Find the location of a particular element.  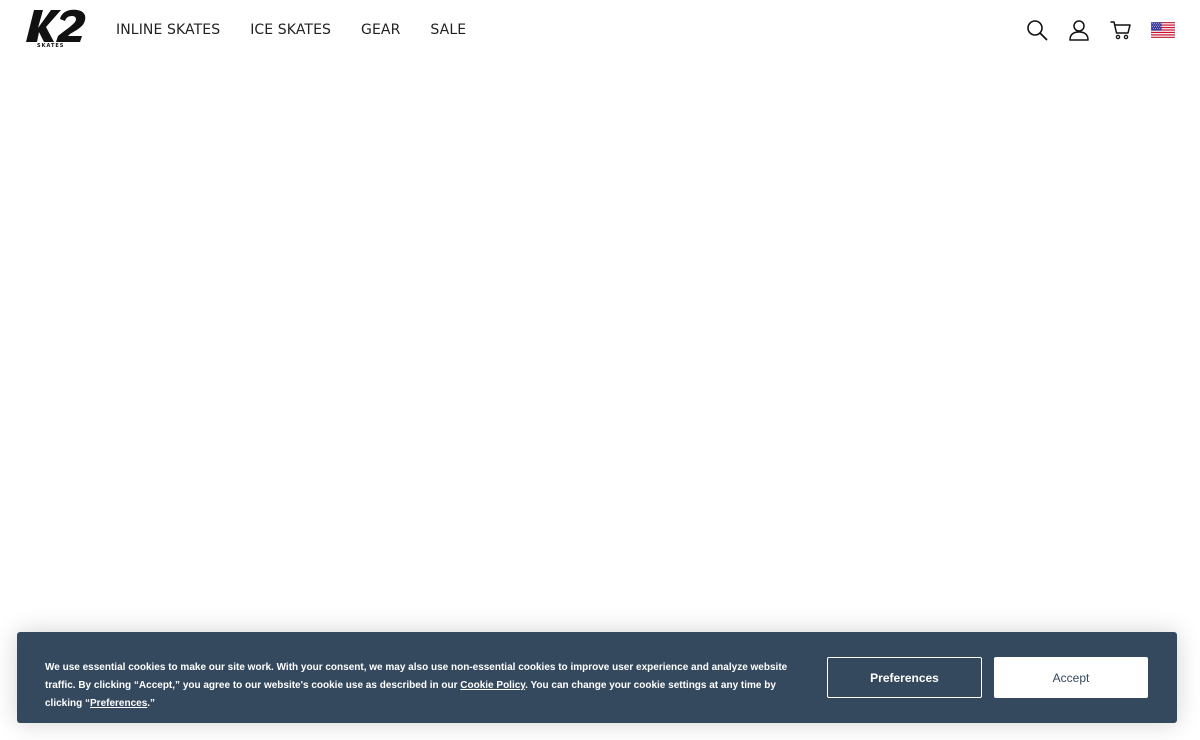

k2-logo-icon is located at coordinates (56, 25).